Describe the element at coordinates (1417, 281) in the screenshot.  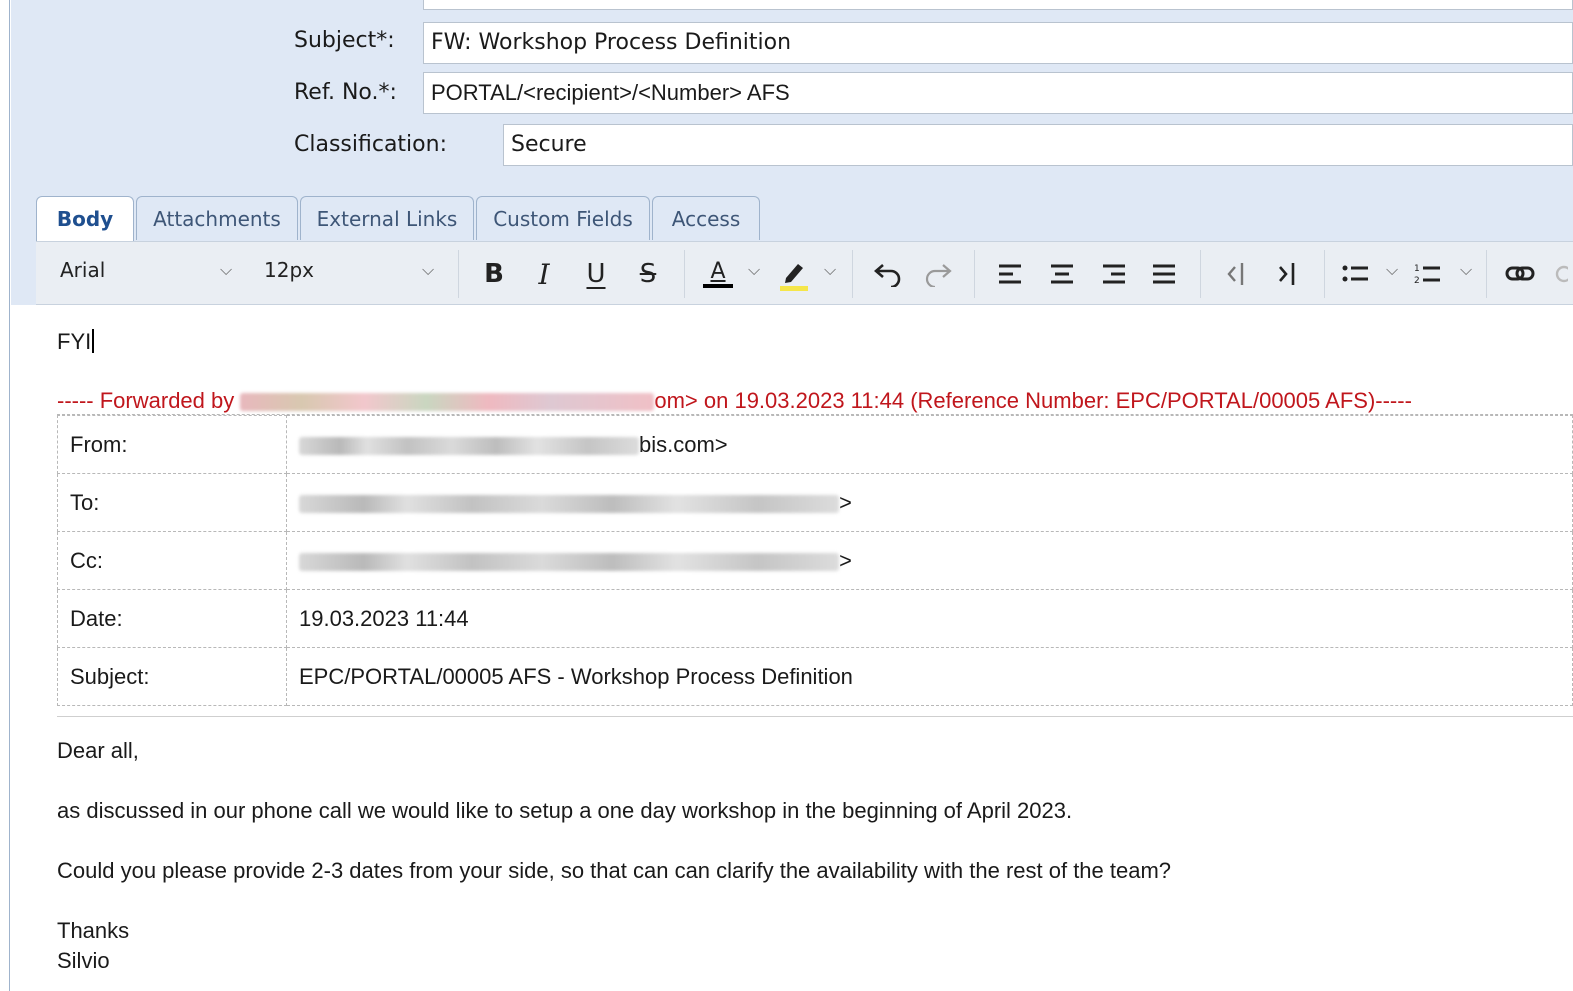
I see `svg-text: 2` at that location.